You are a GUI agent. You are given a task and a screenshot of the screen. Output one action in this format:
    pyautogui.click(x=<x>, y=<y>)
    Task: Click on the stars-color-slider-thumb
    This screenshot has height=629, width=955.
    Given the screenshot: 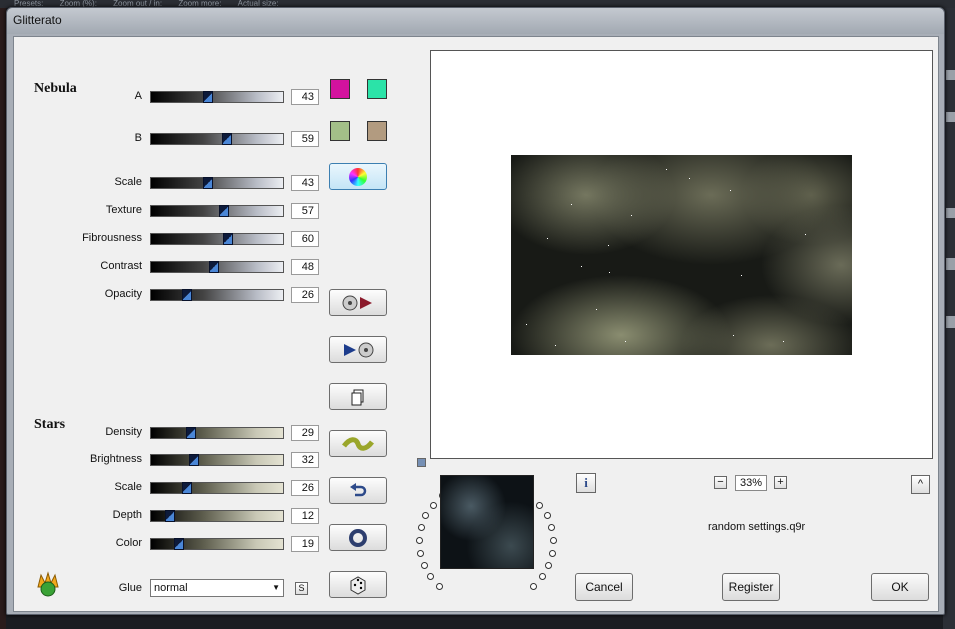 What is the action you would take?
    pyautogui.click(x=179, y=544)
    